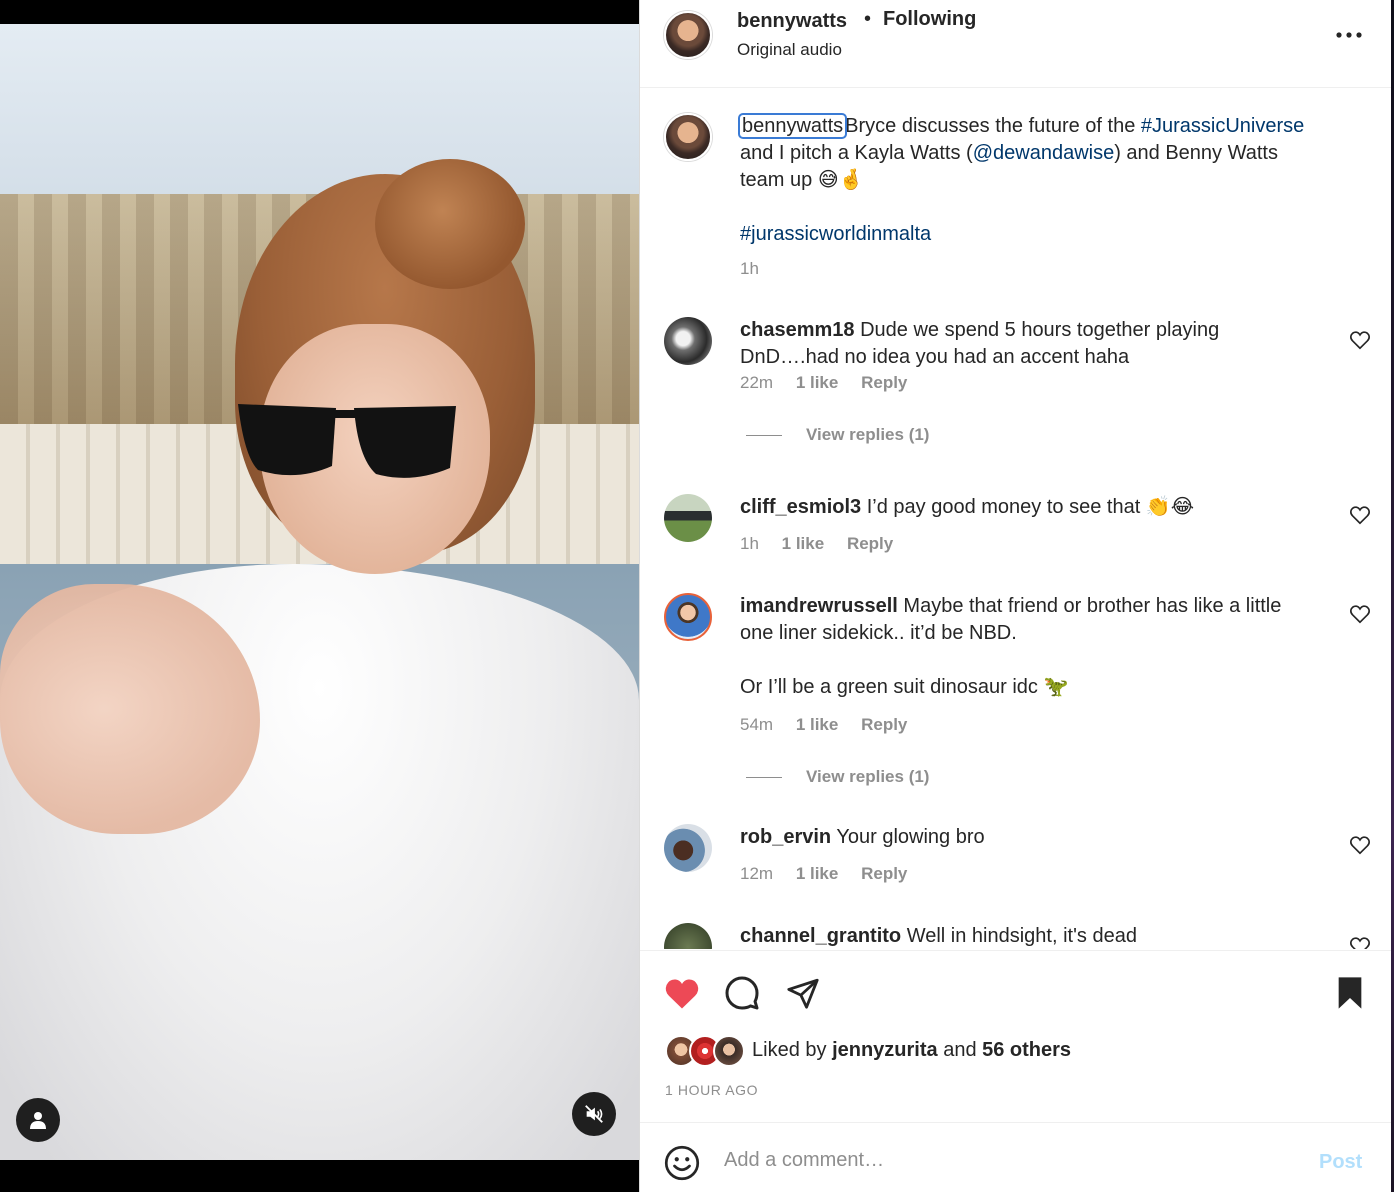 This screenshot has height=1192, width=1394. Describe the element at coordinates (757, 873) in the screenshot. I see `comment-time: 12m` at that location.